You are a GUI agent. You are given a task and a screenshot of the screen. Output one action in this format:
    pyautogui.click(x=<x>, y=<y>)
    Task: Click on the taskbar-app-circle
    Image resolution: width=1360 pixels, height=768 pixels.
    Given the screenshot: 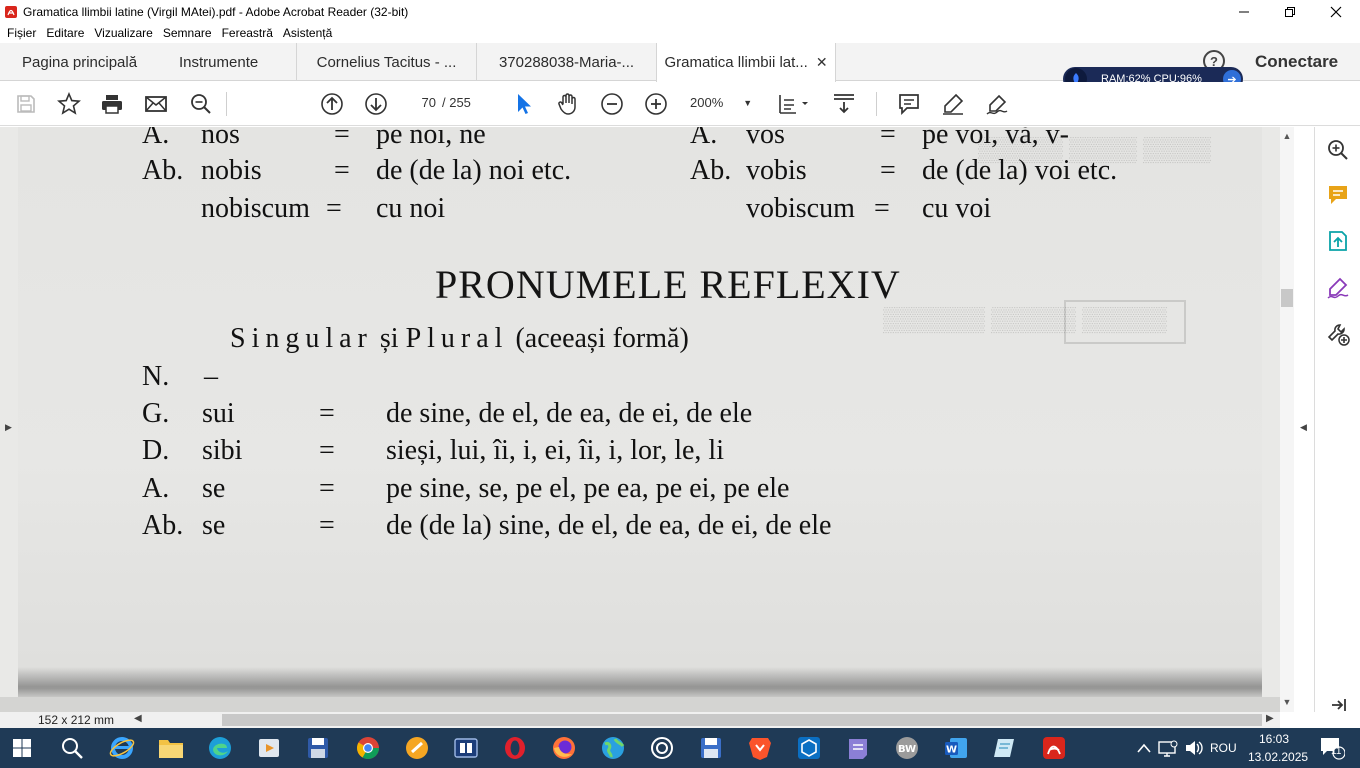 What is the action you would take?
    pyautogui.click(x=662, y=748)
    